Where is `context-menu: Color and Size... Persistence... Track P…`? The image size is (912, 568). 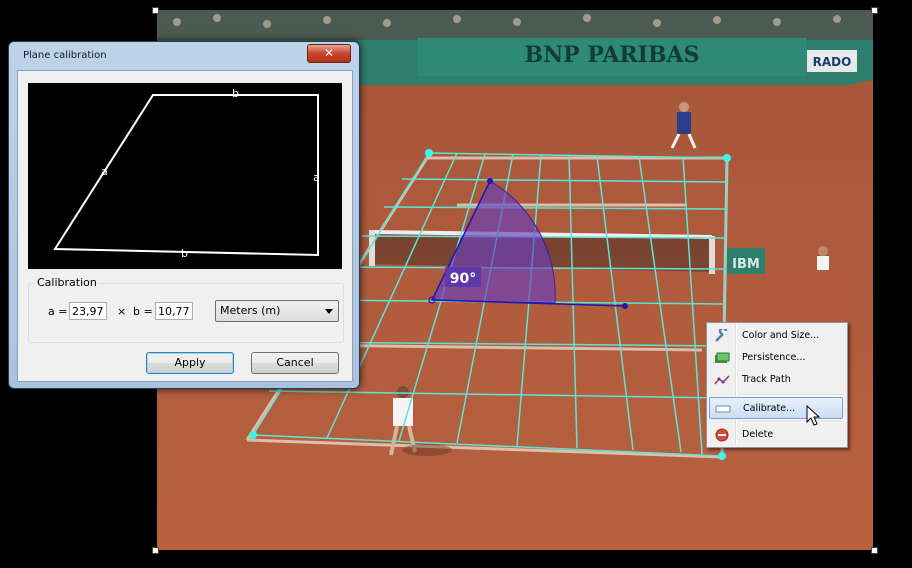
context-menu: Color and Size... Persistence... Track P… is located at coordinates (777, 385).